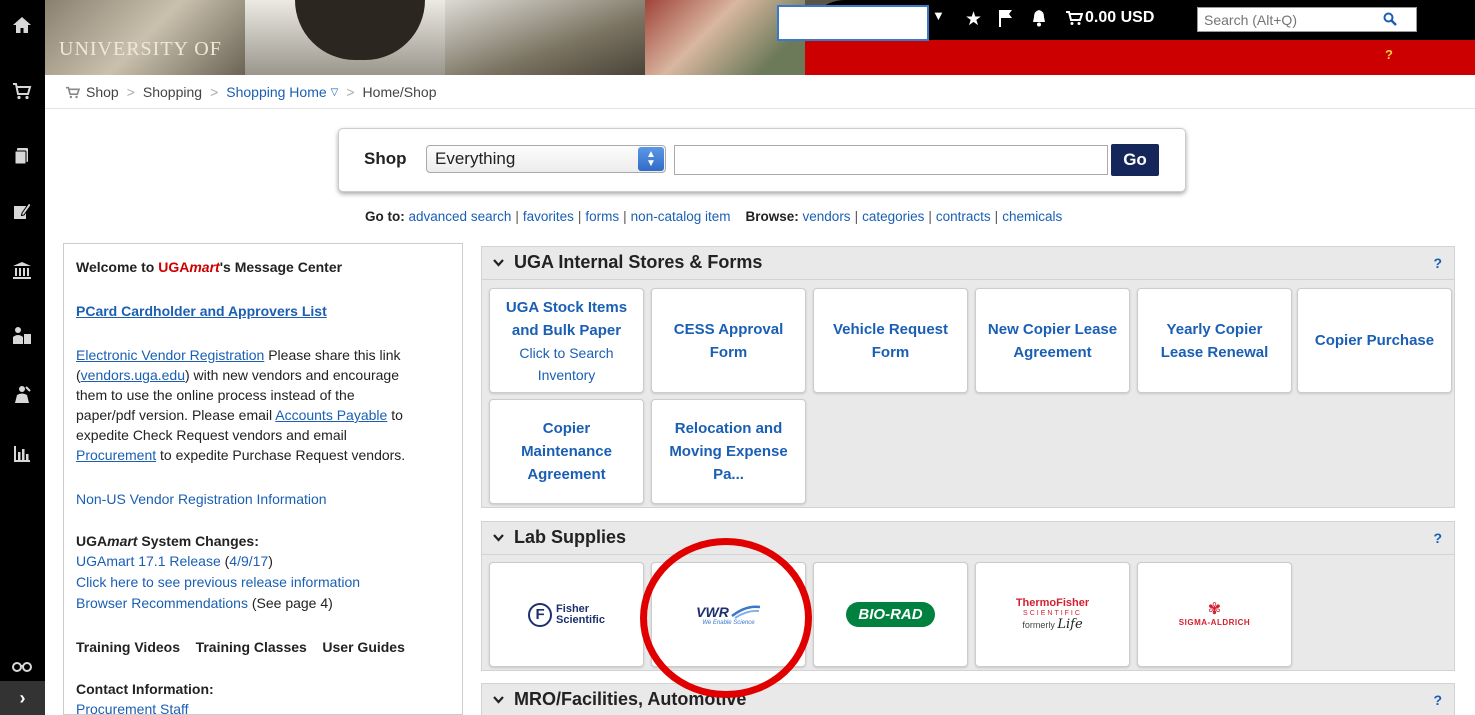 This screenshot has height=715, width=1475. Describe the element at coordinates (172, 92) in the screenshot. I see `breadcrumb-shopping: Shopping` at that location.